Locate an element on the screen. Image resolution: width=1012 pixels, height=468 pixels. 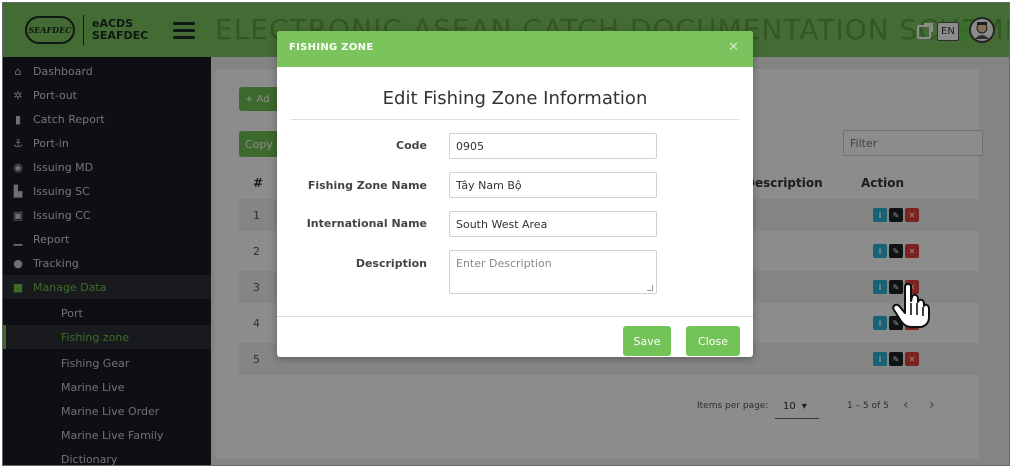
international-name-label: International Name is located at coordinates (366, 223).